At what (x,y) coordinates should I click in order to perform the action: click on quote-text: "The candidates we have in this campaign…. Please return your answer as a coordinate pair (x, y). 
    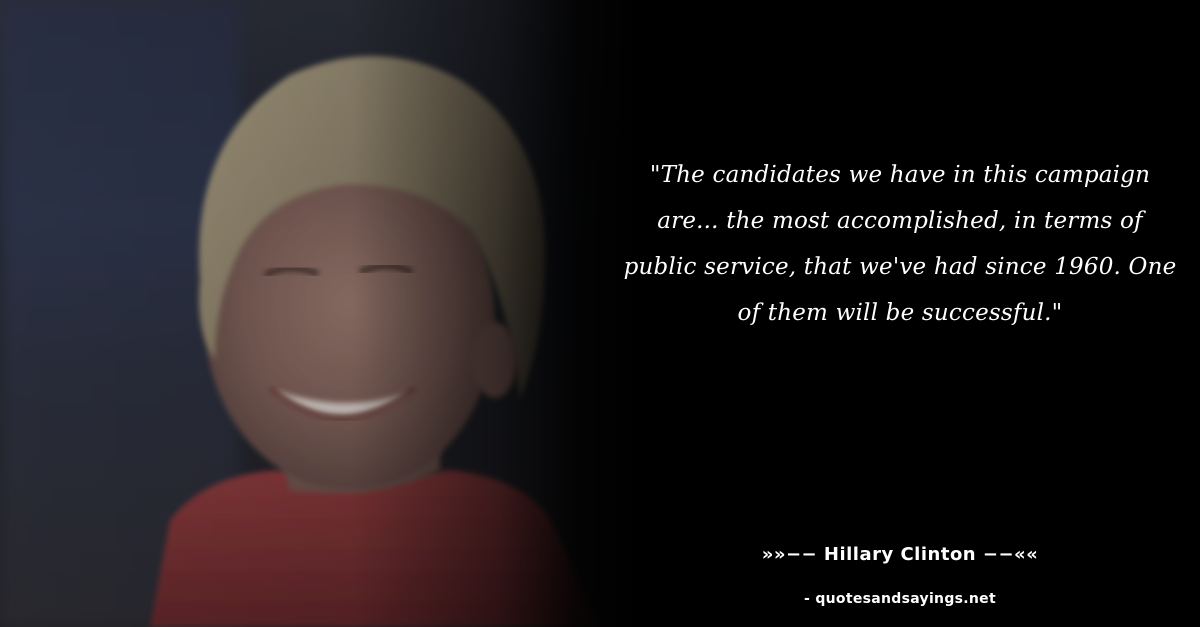
    Looking at the image, I should click on (900, 244).